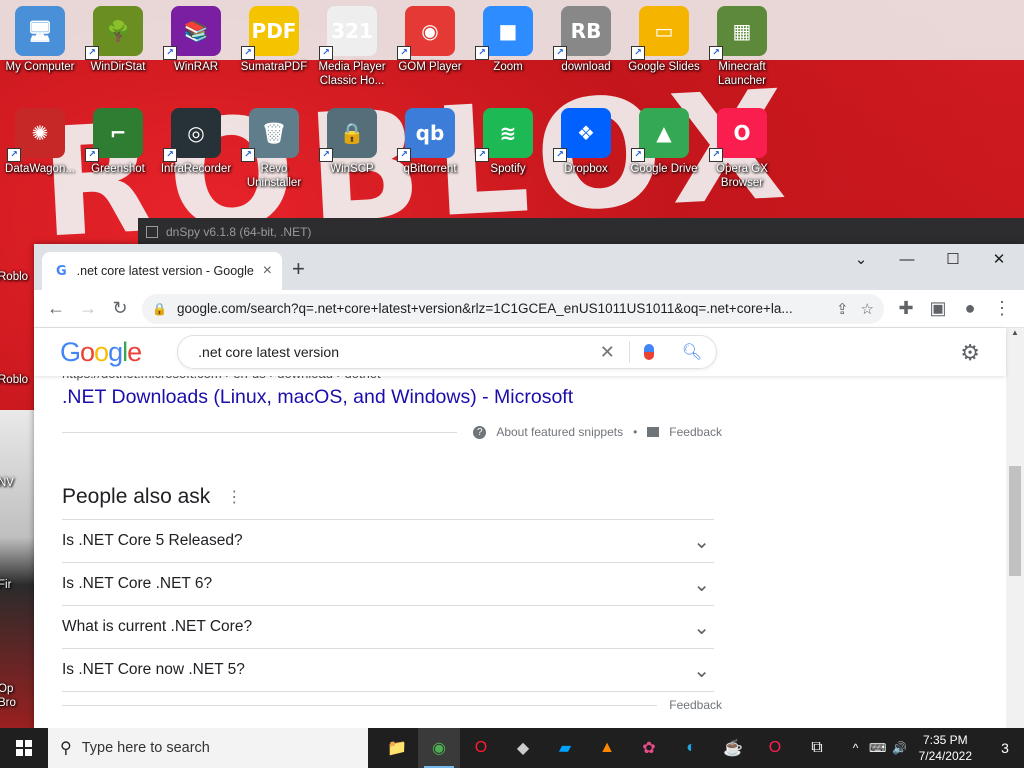 This screenshot has height=768, width=1024. What do you see at coordinates (118, 40) in the screenshot?
I see `desktop-icon-windirstat: 🌳 ↗ WinDirStat` at bounding box center [118, 40].